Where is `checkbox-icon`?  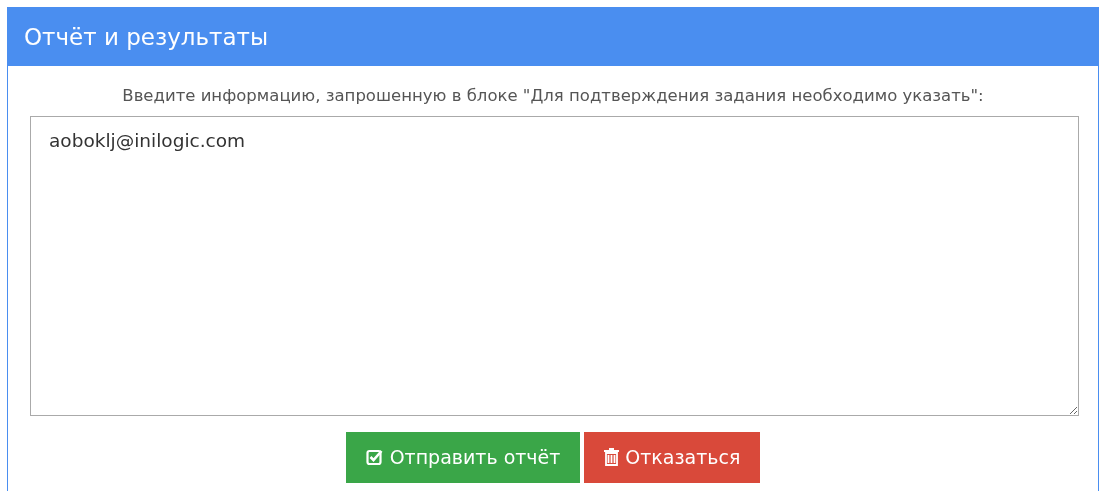
checkbox-icon is located at coordinates (374, 457).